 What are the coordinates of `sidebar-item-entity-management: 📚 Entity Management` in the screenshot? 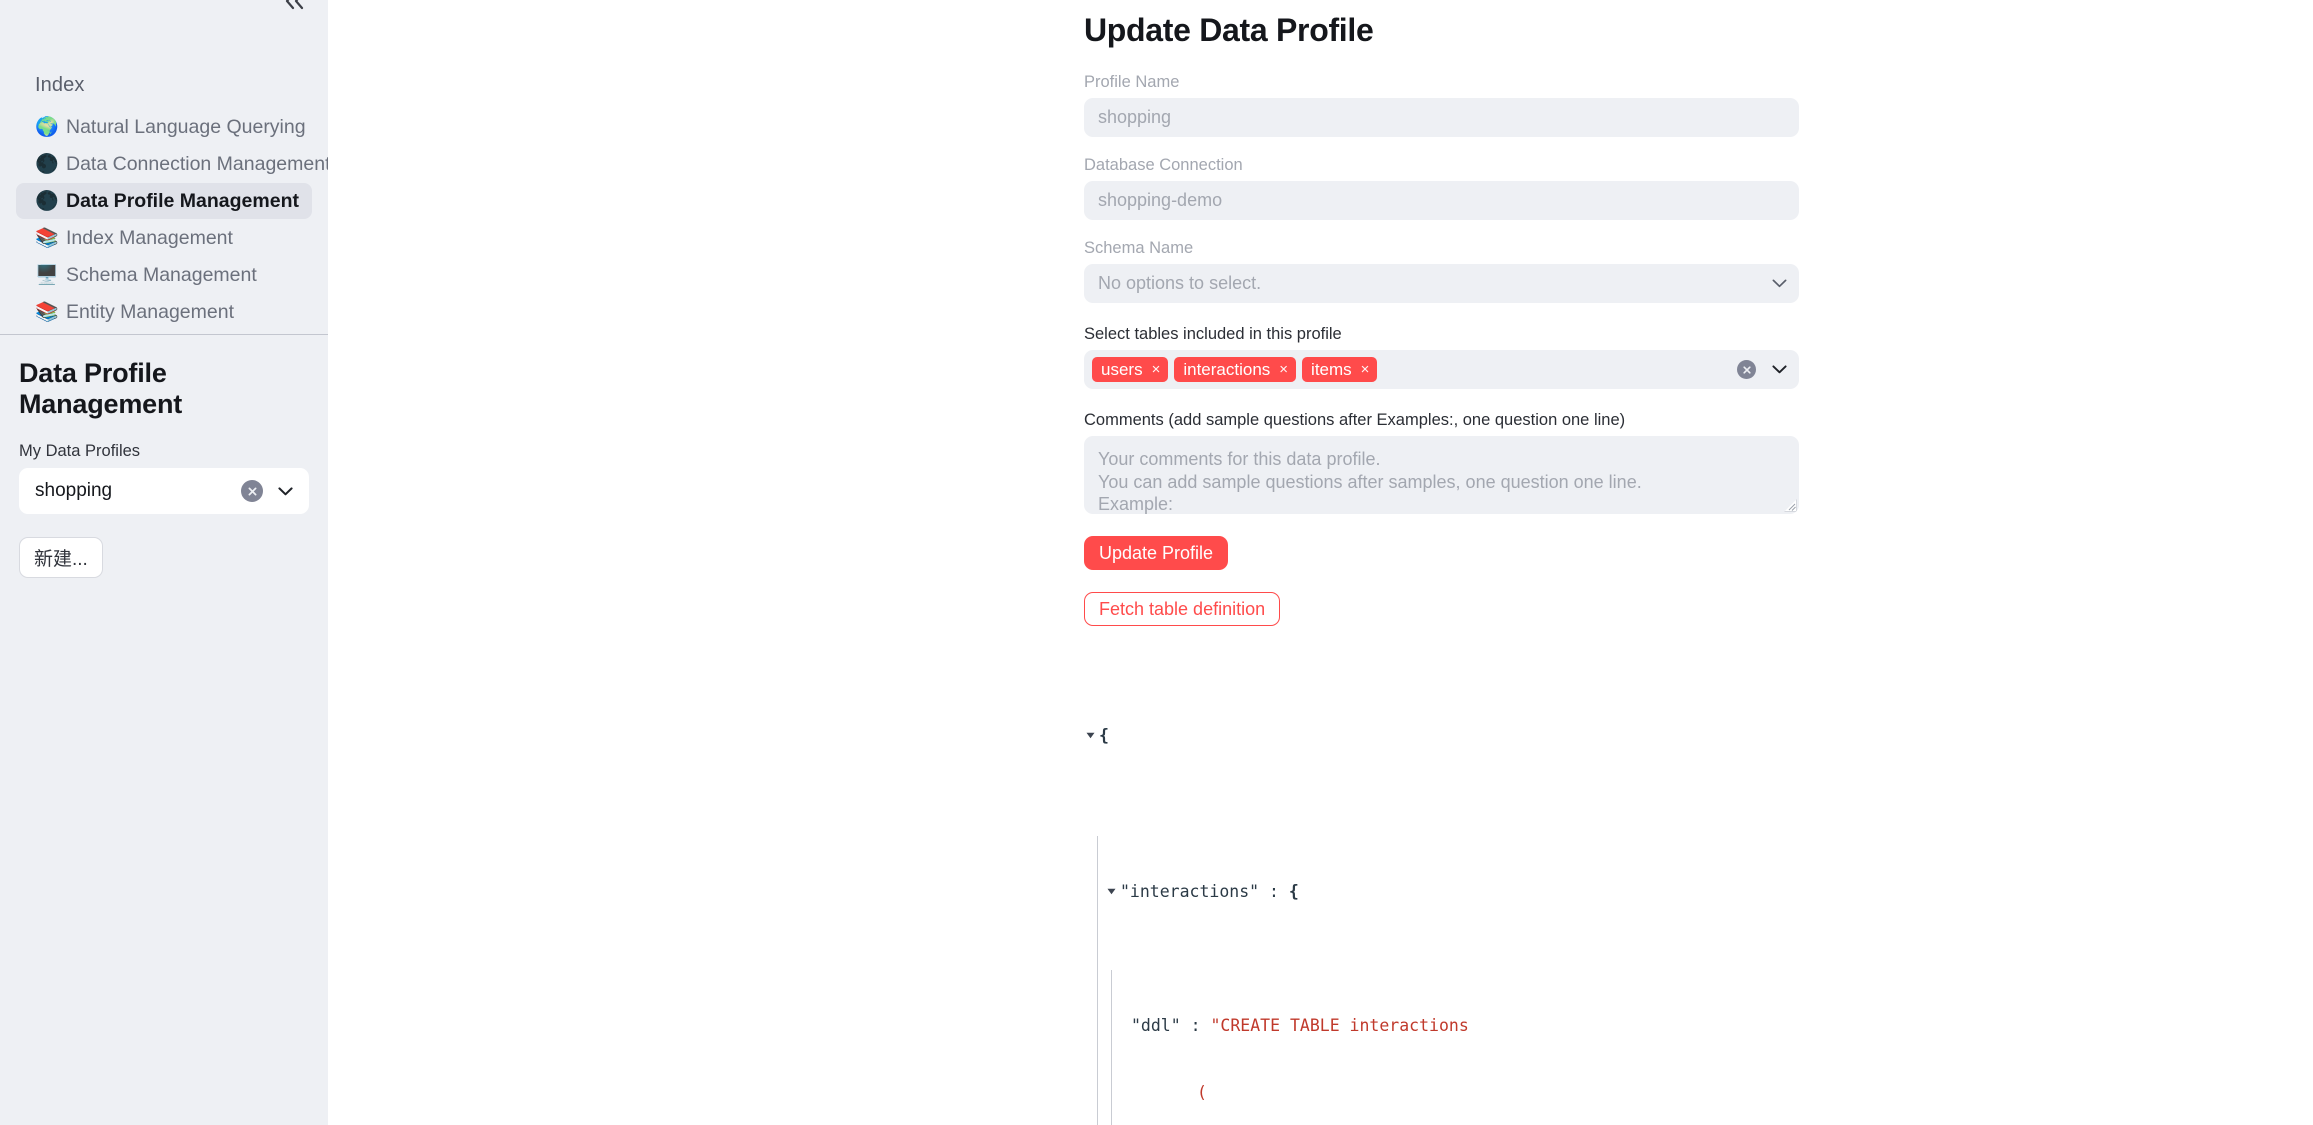 It's located at (164, 312).